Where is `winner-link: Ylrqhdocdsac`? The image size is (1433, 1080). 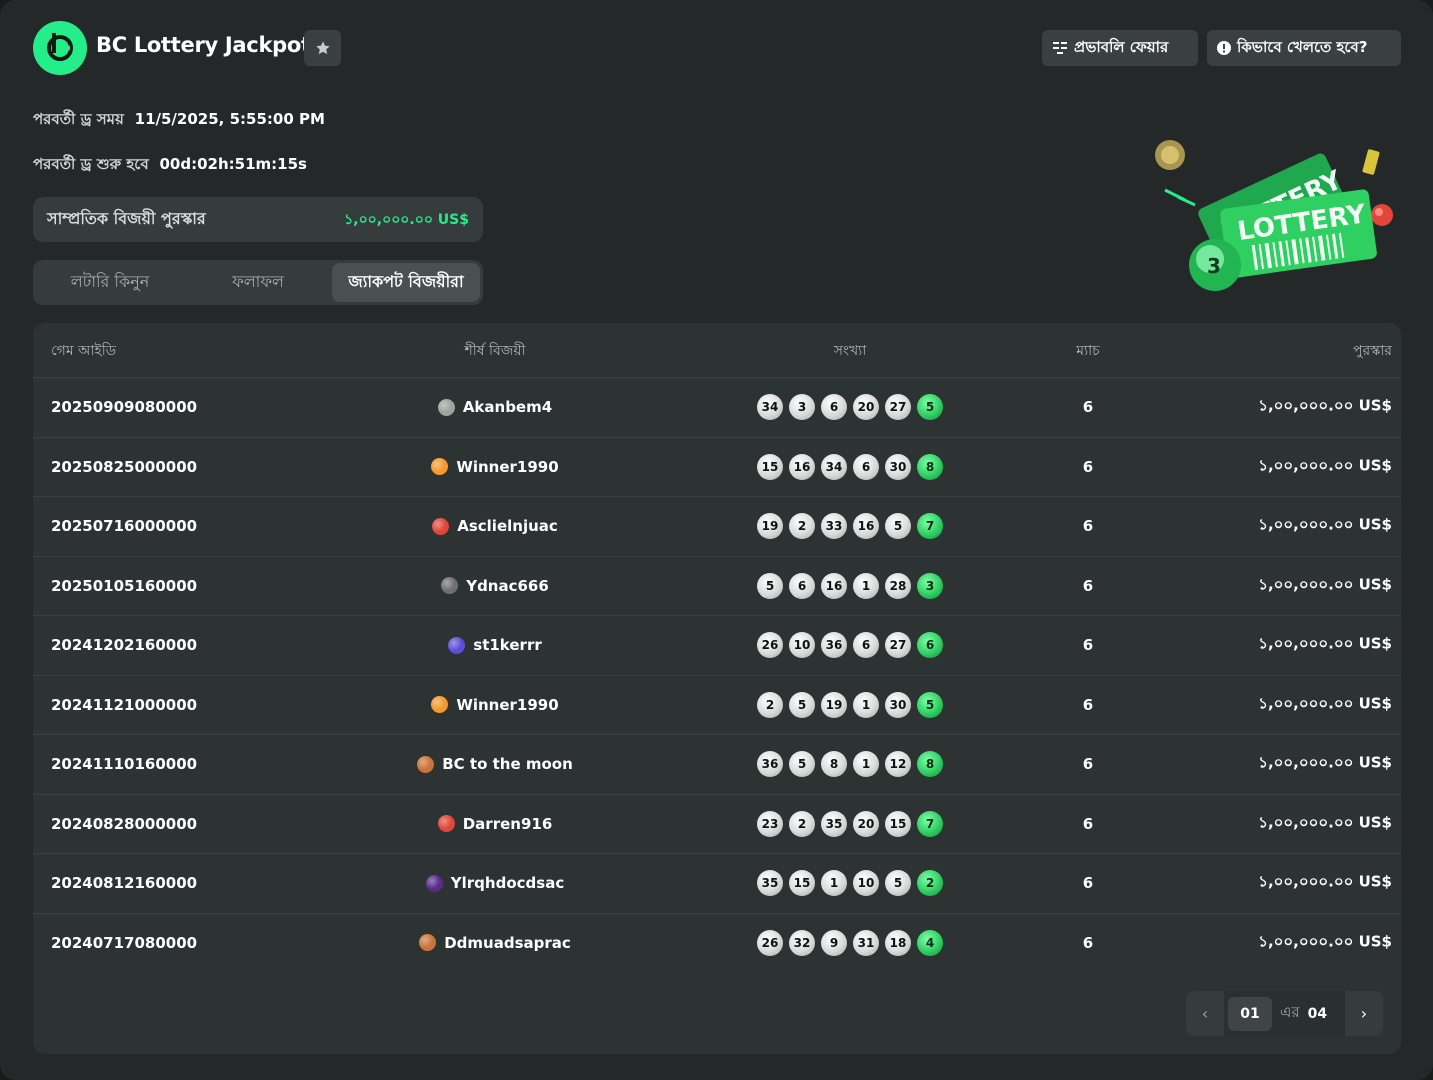 winner-link: Ylrqhdocdsac is located at coordinates (494, 883).